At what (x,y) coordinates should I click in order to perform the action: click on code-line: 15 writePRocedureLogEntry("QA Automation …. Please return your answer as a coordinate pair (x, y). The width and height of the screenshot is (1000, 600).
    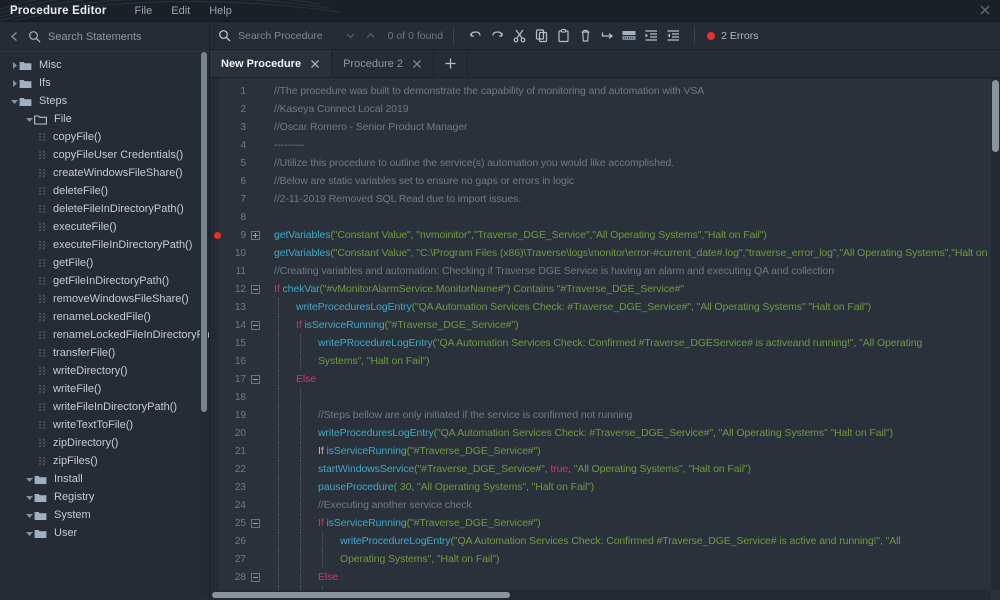
    Looking at the image, I should click on (605, 343).